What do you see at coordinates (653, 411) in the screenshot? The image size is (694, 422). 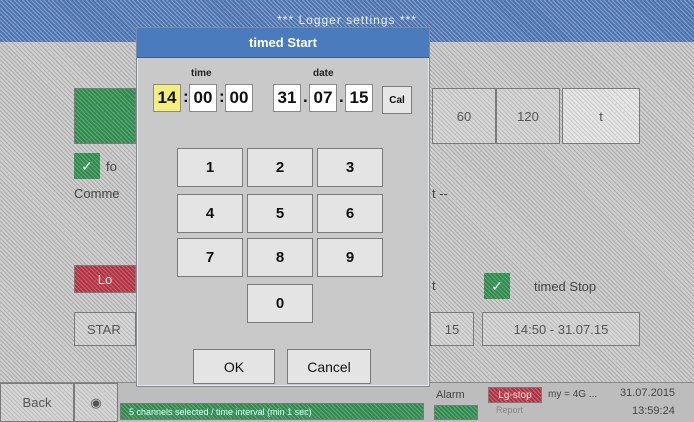 I see `status-time: 13:59:24` at bounding box center [653, 411].